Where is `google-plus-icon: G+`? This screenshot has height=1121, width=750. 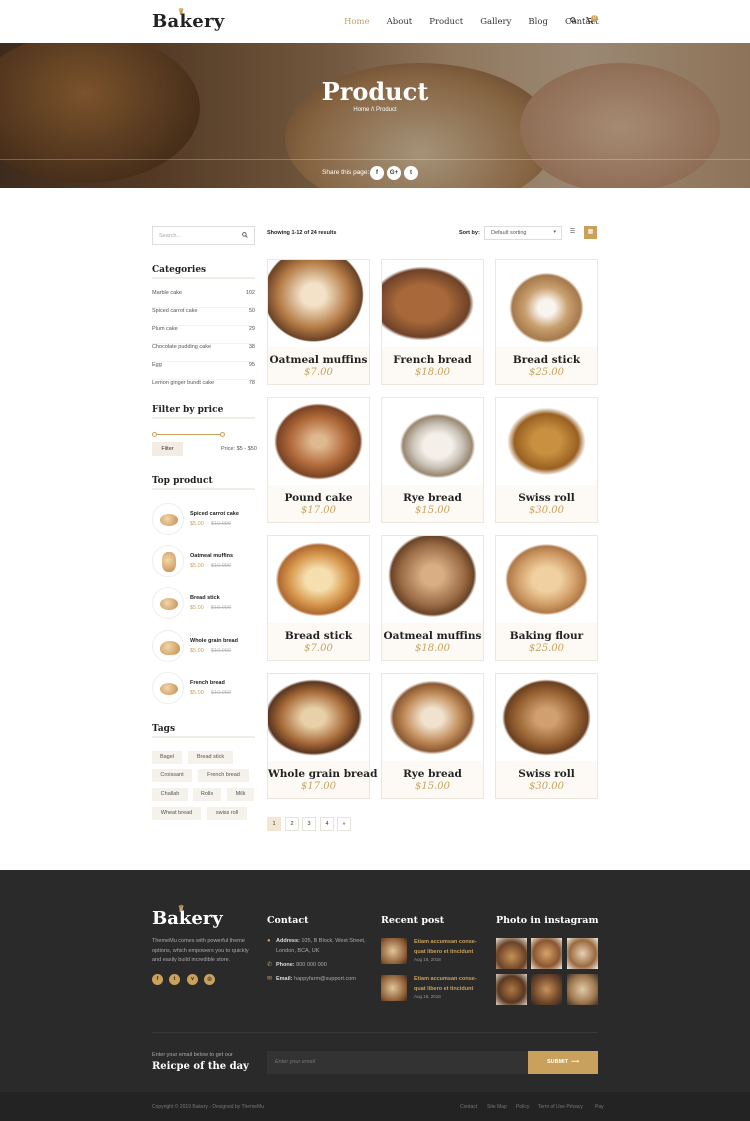 google-plus-icon: G+ is located at coordinates (394, 173).